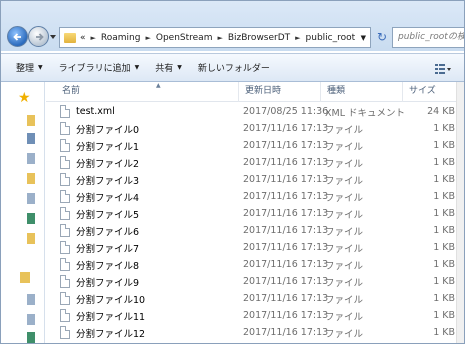 This screenshot has height=344, width=465. I want to click on back-button, so click(17, 36).